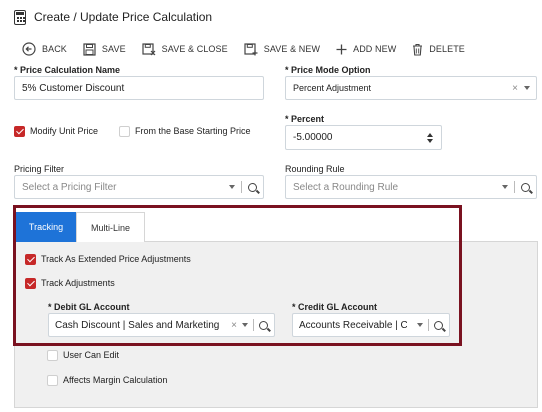  What do you see at coordinates (69, 187) in the screenshot?
I see `pricing-filter-placeholder: Select a Pricing Filter` at bounding box center [69, 187].